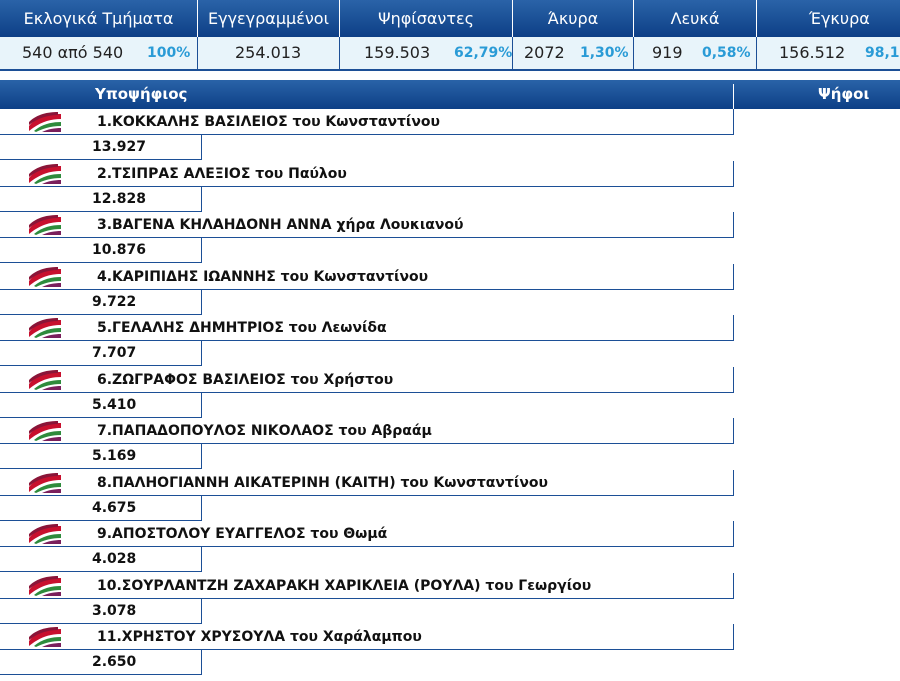 The image size is (900, 681). I want to click on candidate-name-cell: 9.ΑΠΟΣΤΟΛΟΥ ΕΥΑΓΓΕΛΟΣ του Θωμά, so click(367, 534).